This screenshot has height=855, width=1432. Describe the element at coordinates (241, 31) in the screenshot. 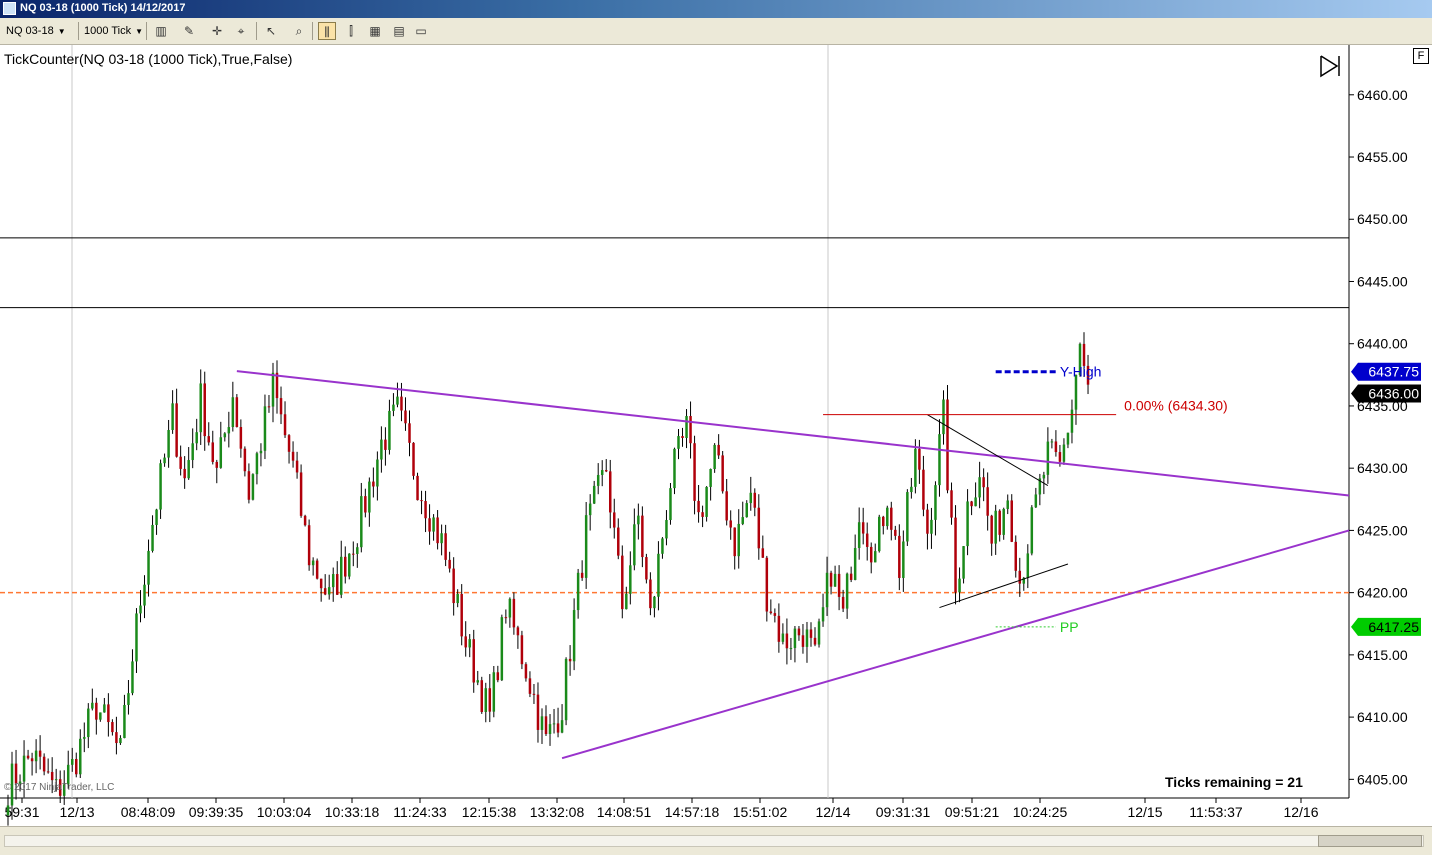

I see `data-box-icon: ⌖` at that location.